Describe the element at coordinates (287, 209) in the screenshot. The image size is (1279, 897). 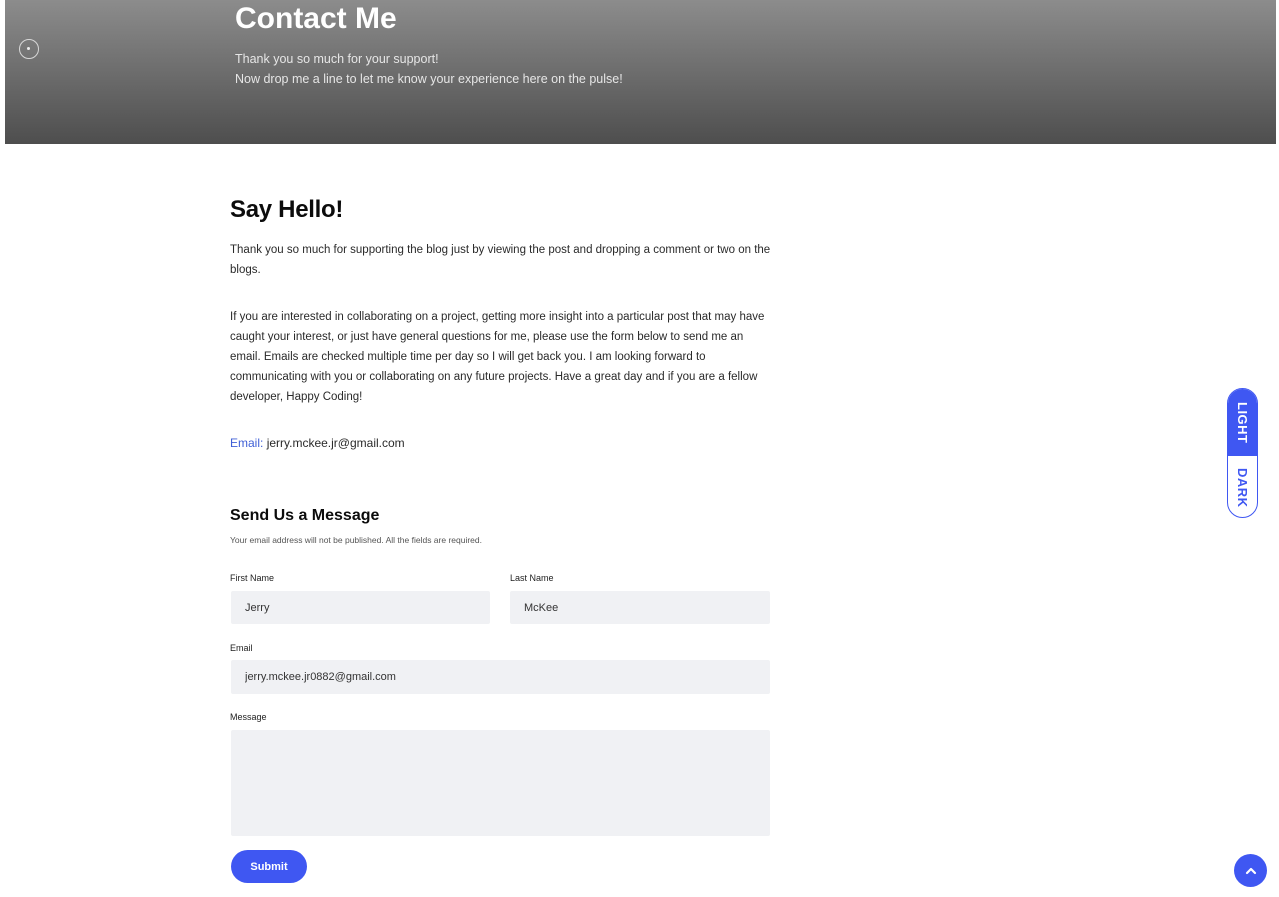
I see `say-hello-heading: Say Hello!` at that location.